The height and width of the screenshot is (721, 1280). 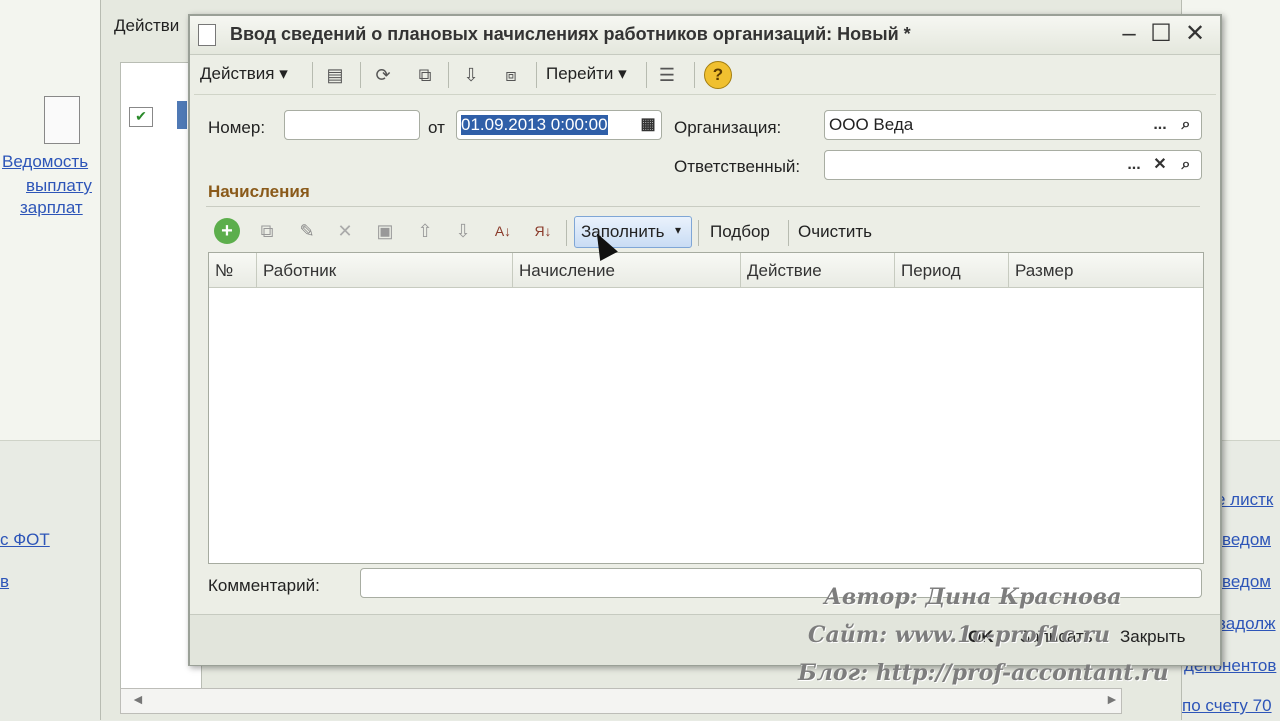 I want to click on background-tab: Действи, so click(x=146, y=26).